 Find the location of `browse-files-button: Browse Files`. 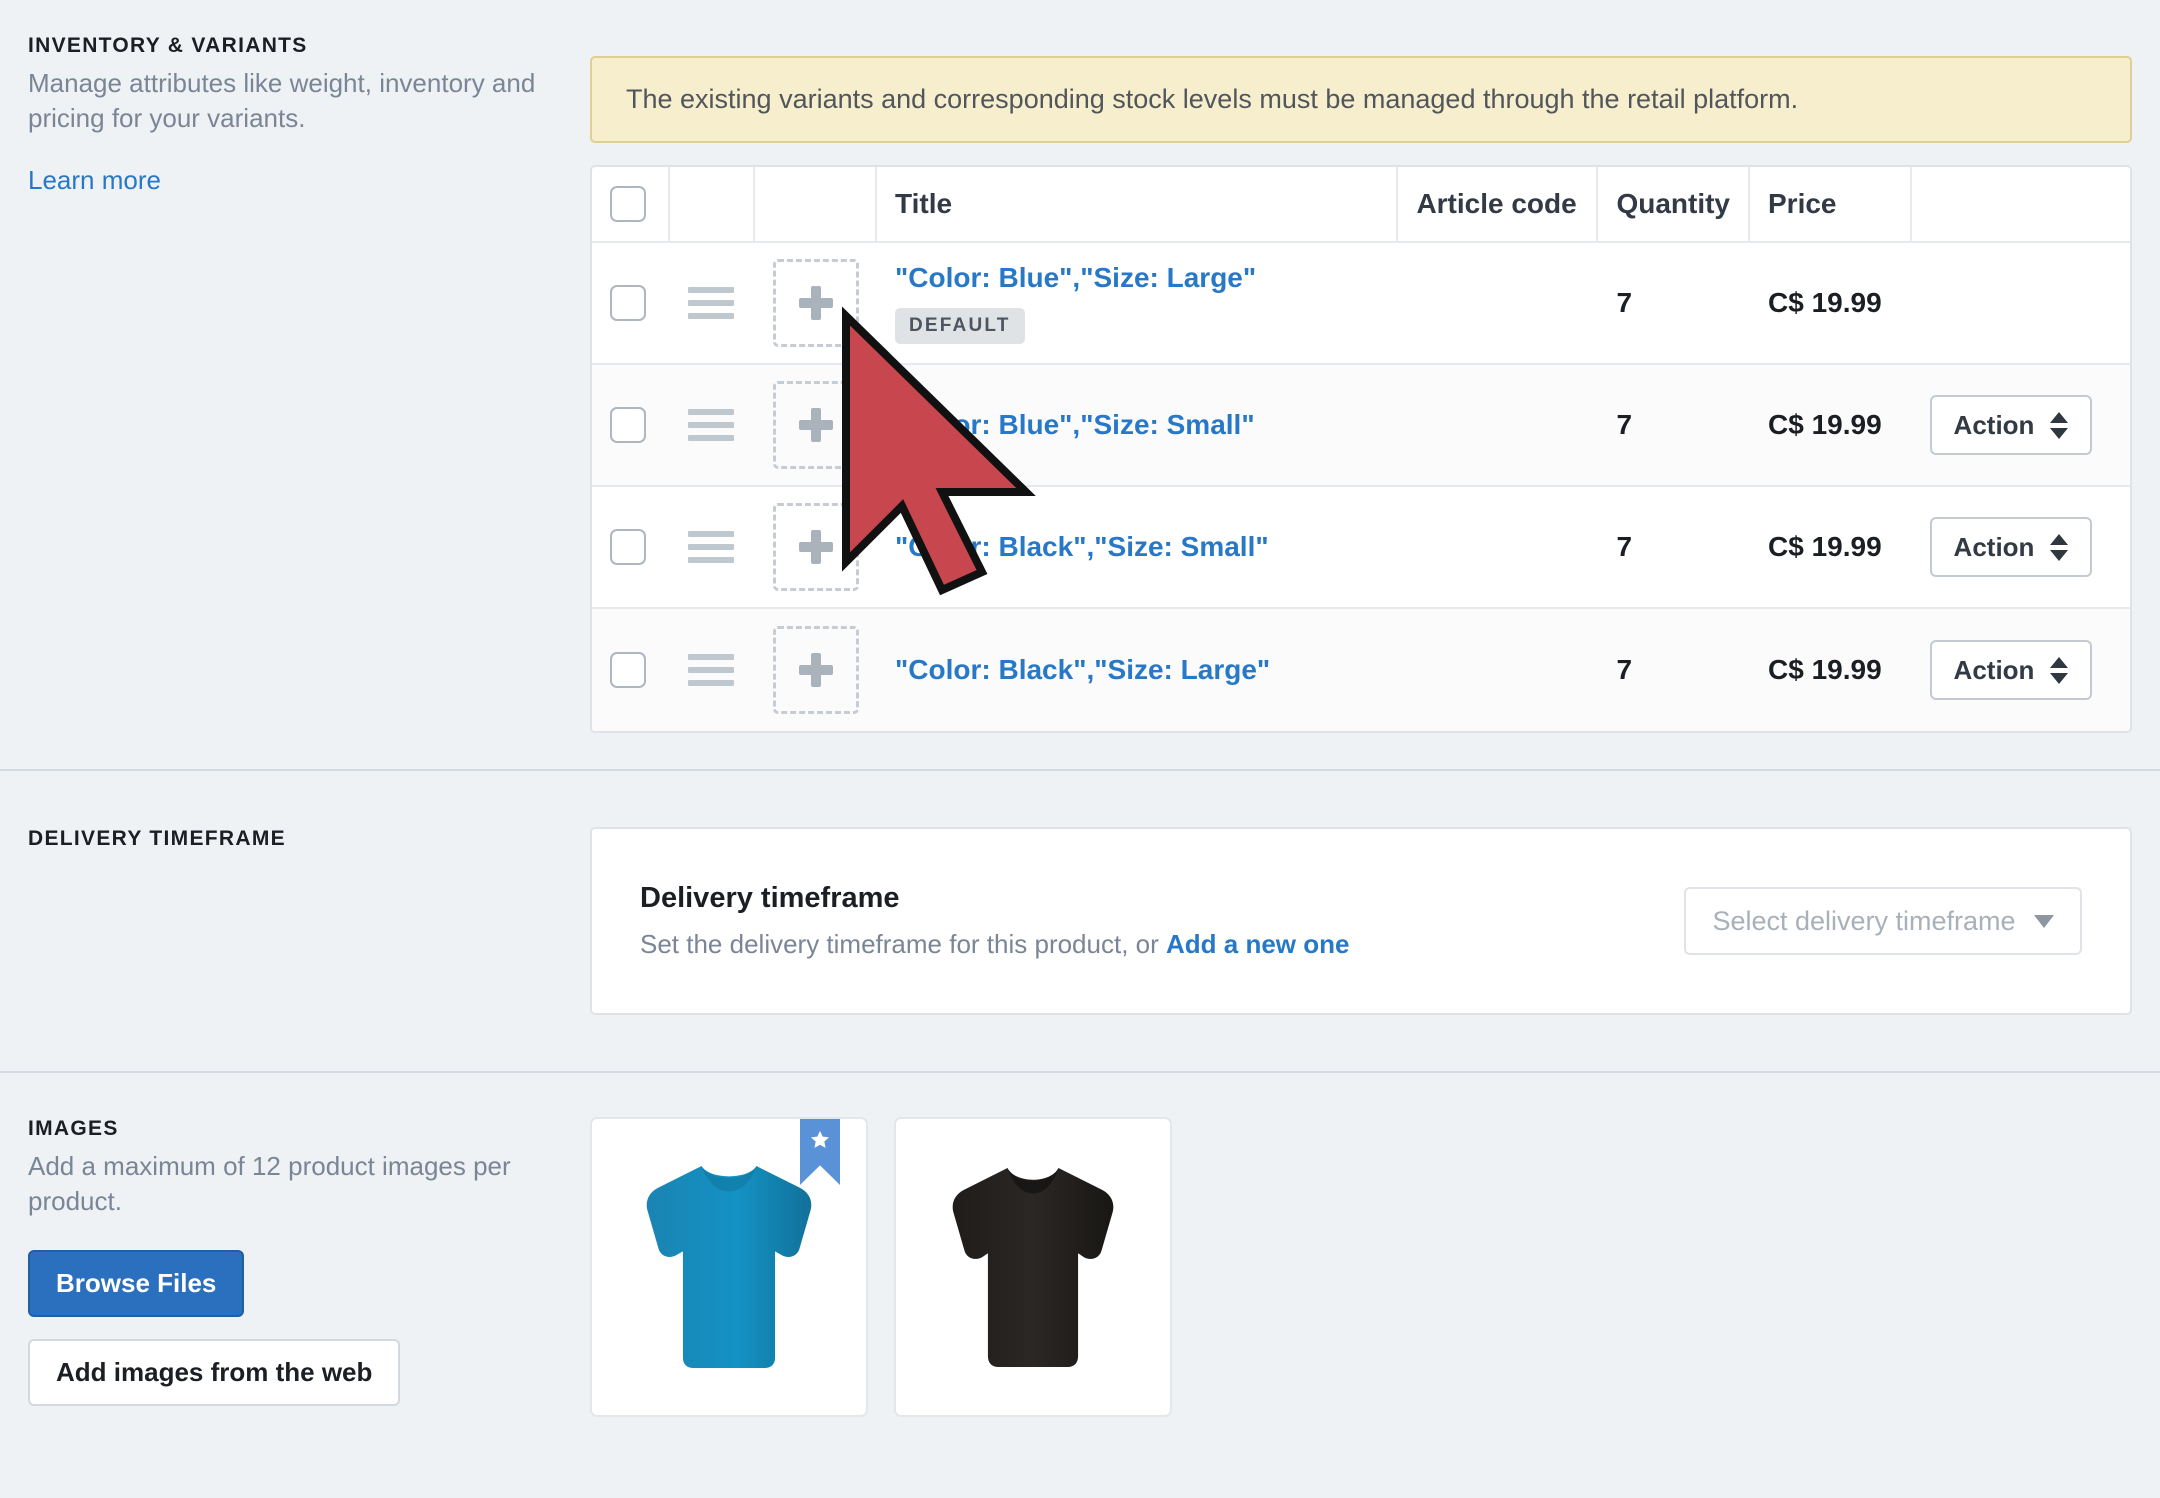

browse-files-button: Browse Files is located at coordinates (136, 1283).